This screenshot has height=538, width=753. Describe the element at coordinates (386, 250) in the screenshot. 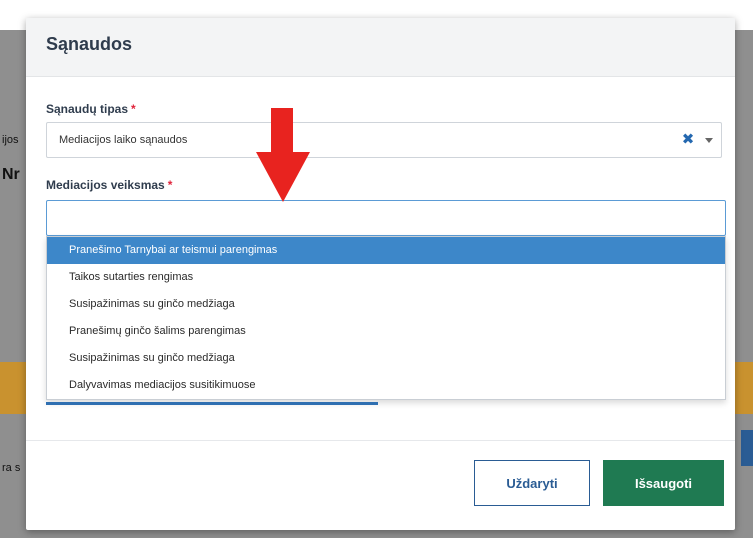

I see `dropdown-option: Pranešimo Tarnybai ar teismui parengimas` at that location.